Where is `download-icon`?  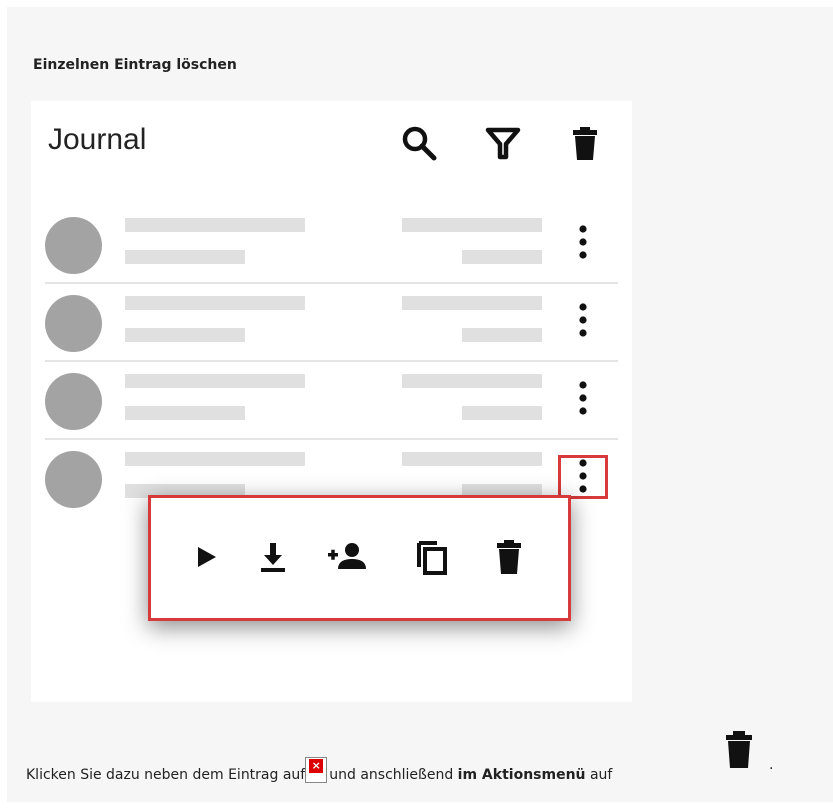
download-icon is located at coordinates (273, 557).